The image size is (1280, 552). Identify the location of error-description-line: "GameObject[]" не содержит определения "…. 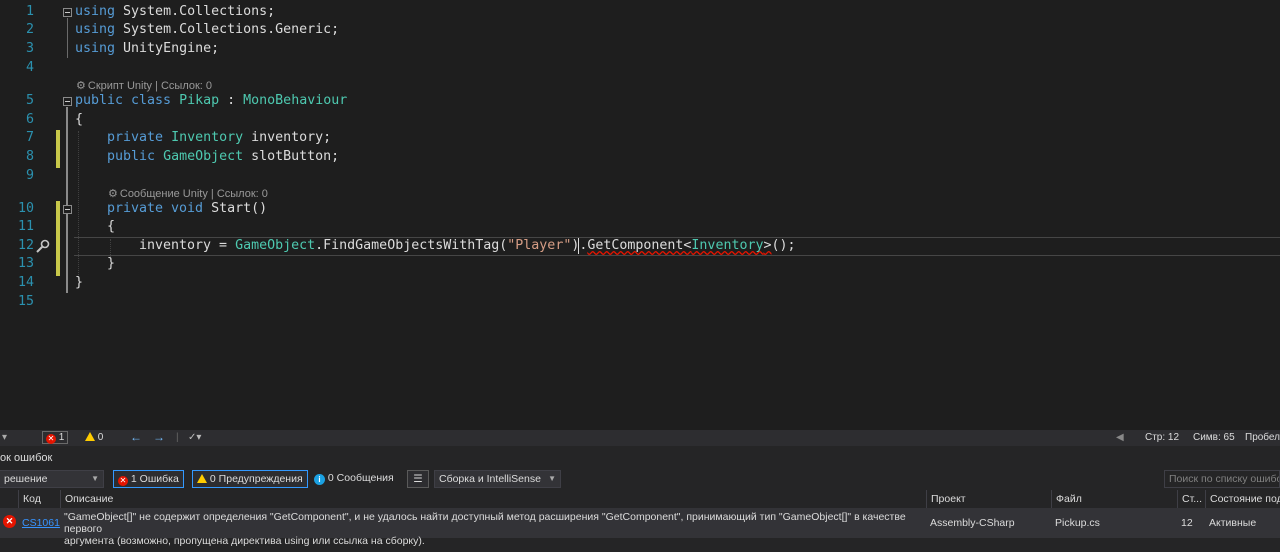
(485, 523).